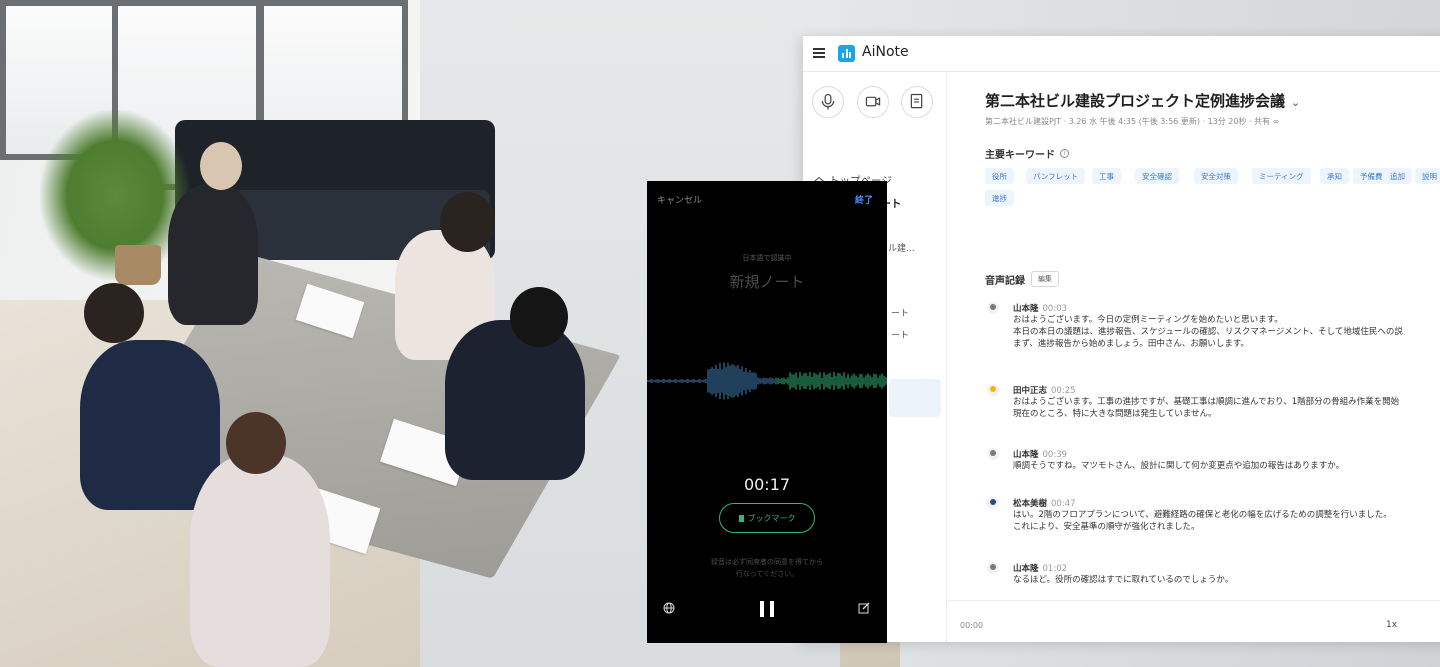 The width and height of the screenshot is (1440, 667). Describe the element at coordinates (1131, 344) in the screenshot. I see `transcript-line: まず、進捗報告から始めましょう。田中さん、お願いします。` at that location.